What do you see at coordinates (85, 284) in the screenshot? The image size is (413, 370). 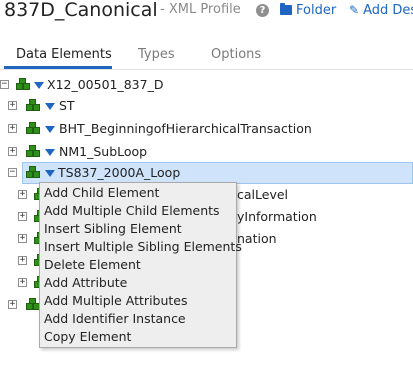 I see `menu-item-add-attribute: Add Attribute` at bounding box center [85, 284].